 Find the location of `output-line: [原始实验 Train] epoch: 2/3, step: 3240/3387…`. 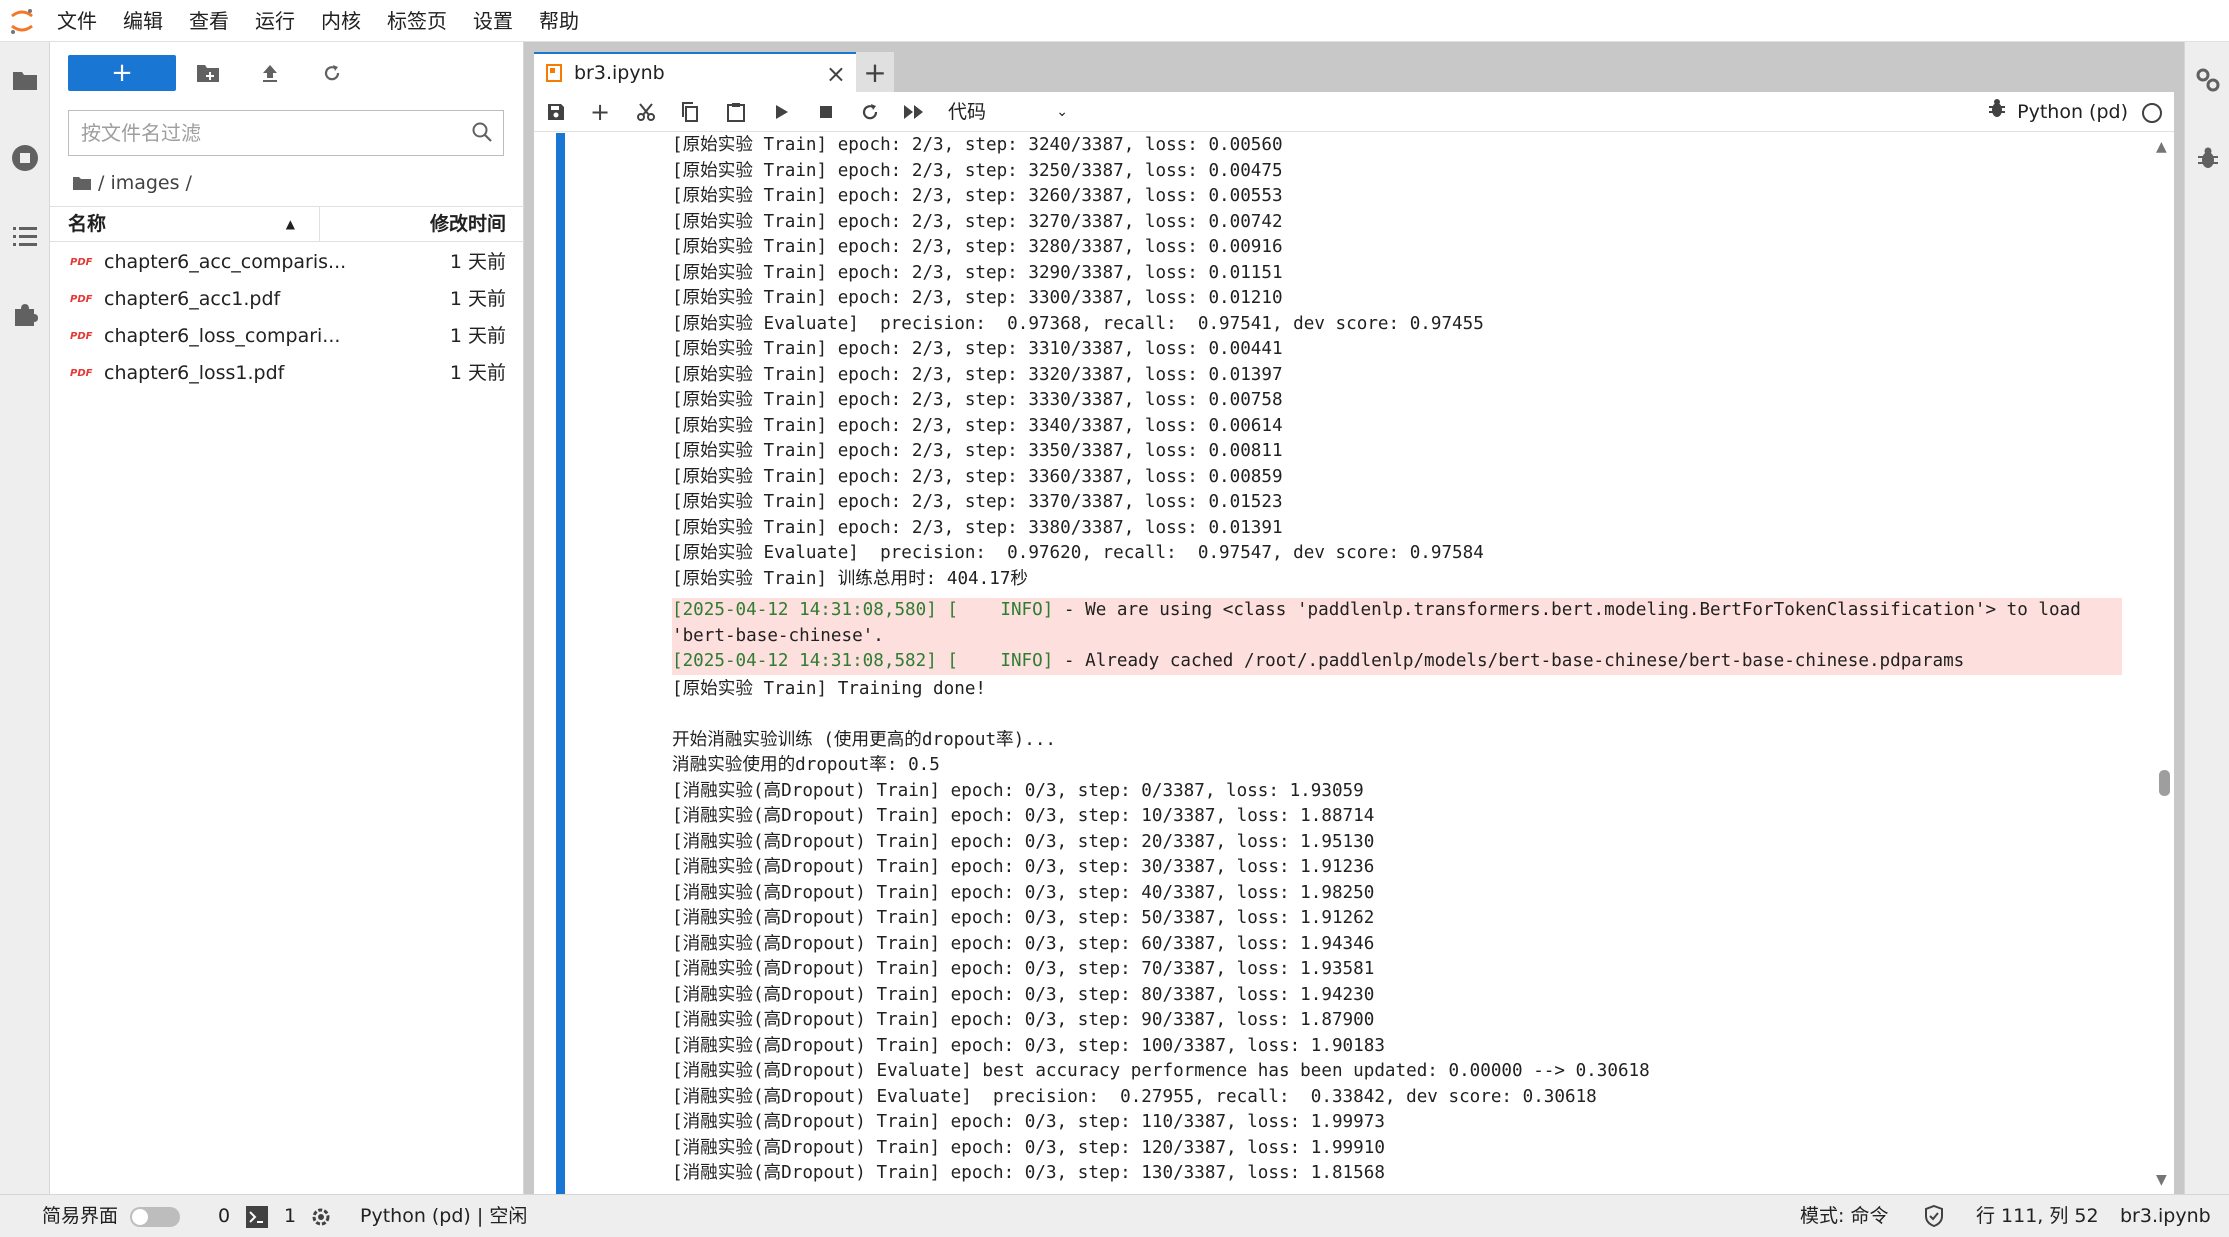

output-line: [原始实验 Train] epoch: 2/3, step: 3240/3387… is located at coordinates (977, 145).